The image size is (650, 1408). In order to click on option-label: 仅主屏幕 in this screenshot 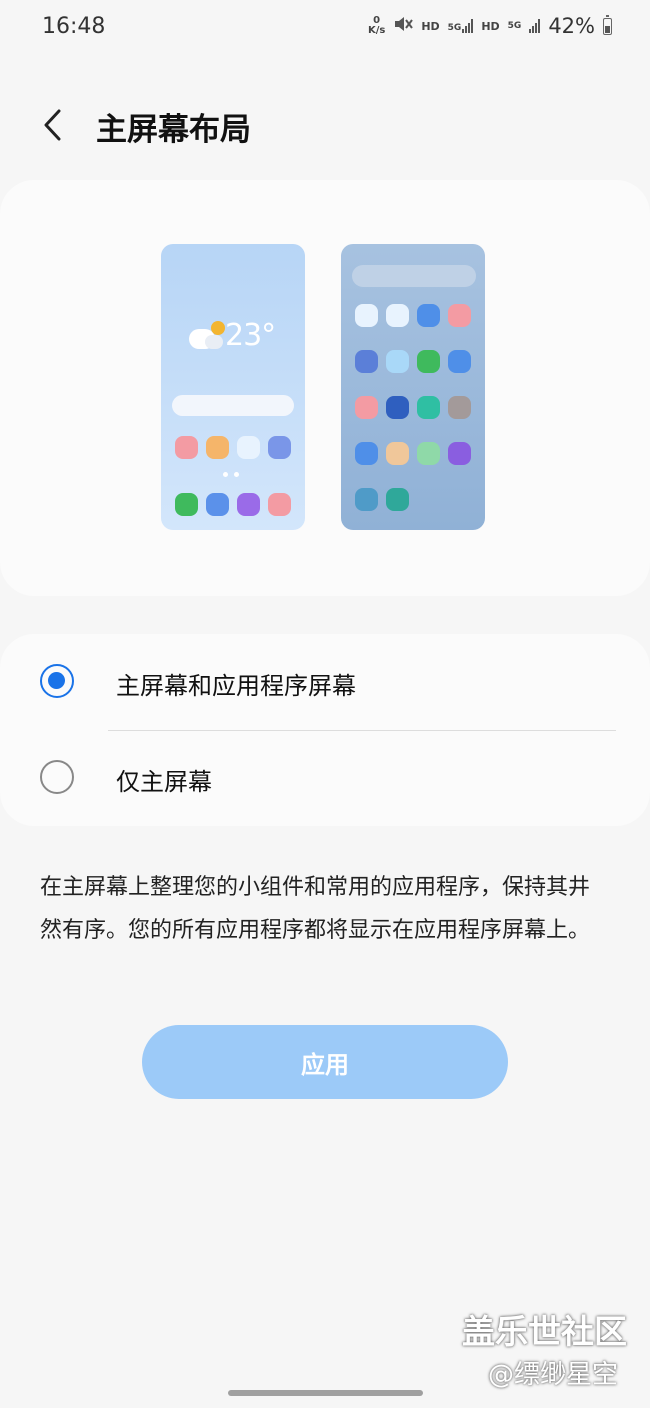, I will do `click(164, 782)`.